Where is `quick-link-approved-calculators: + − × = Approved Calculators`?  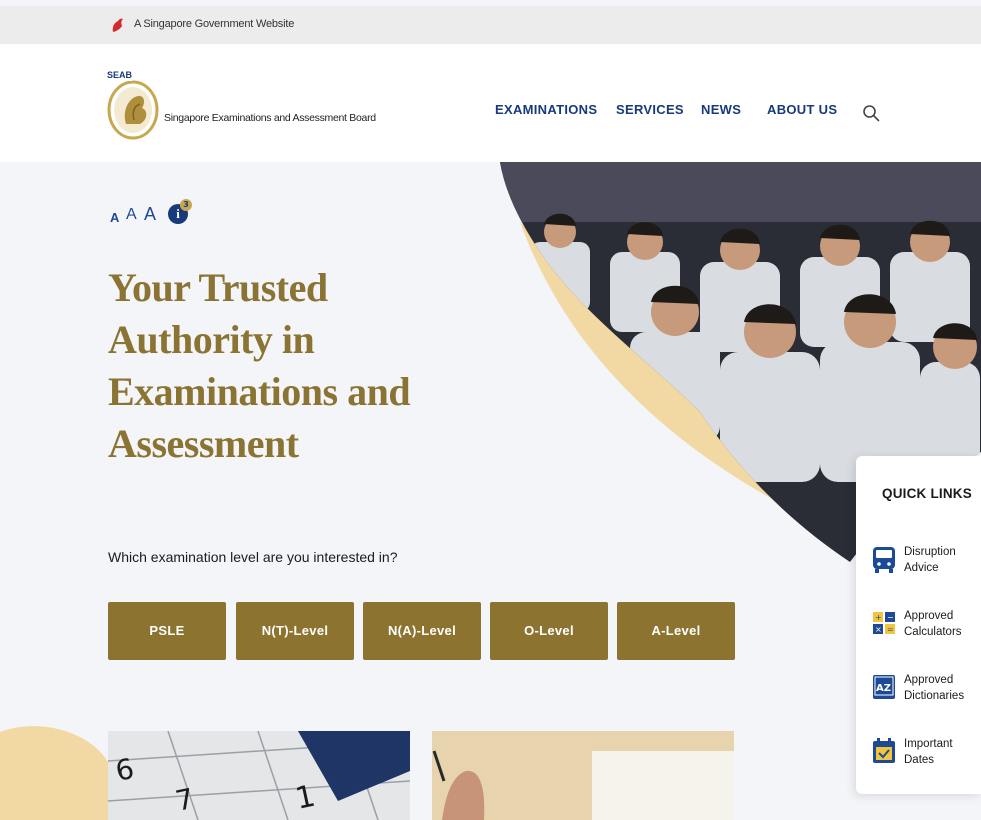
quick-link-approved-calculators: + − × = Approved Calculators is located at coordinates (925, 630).